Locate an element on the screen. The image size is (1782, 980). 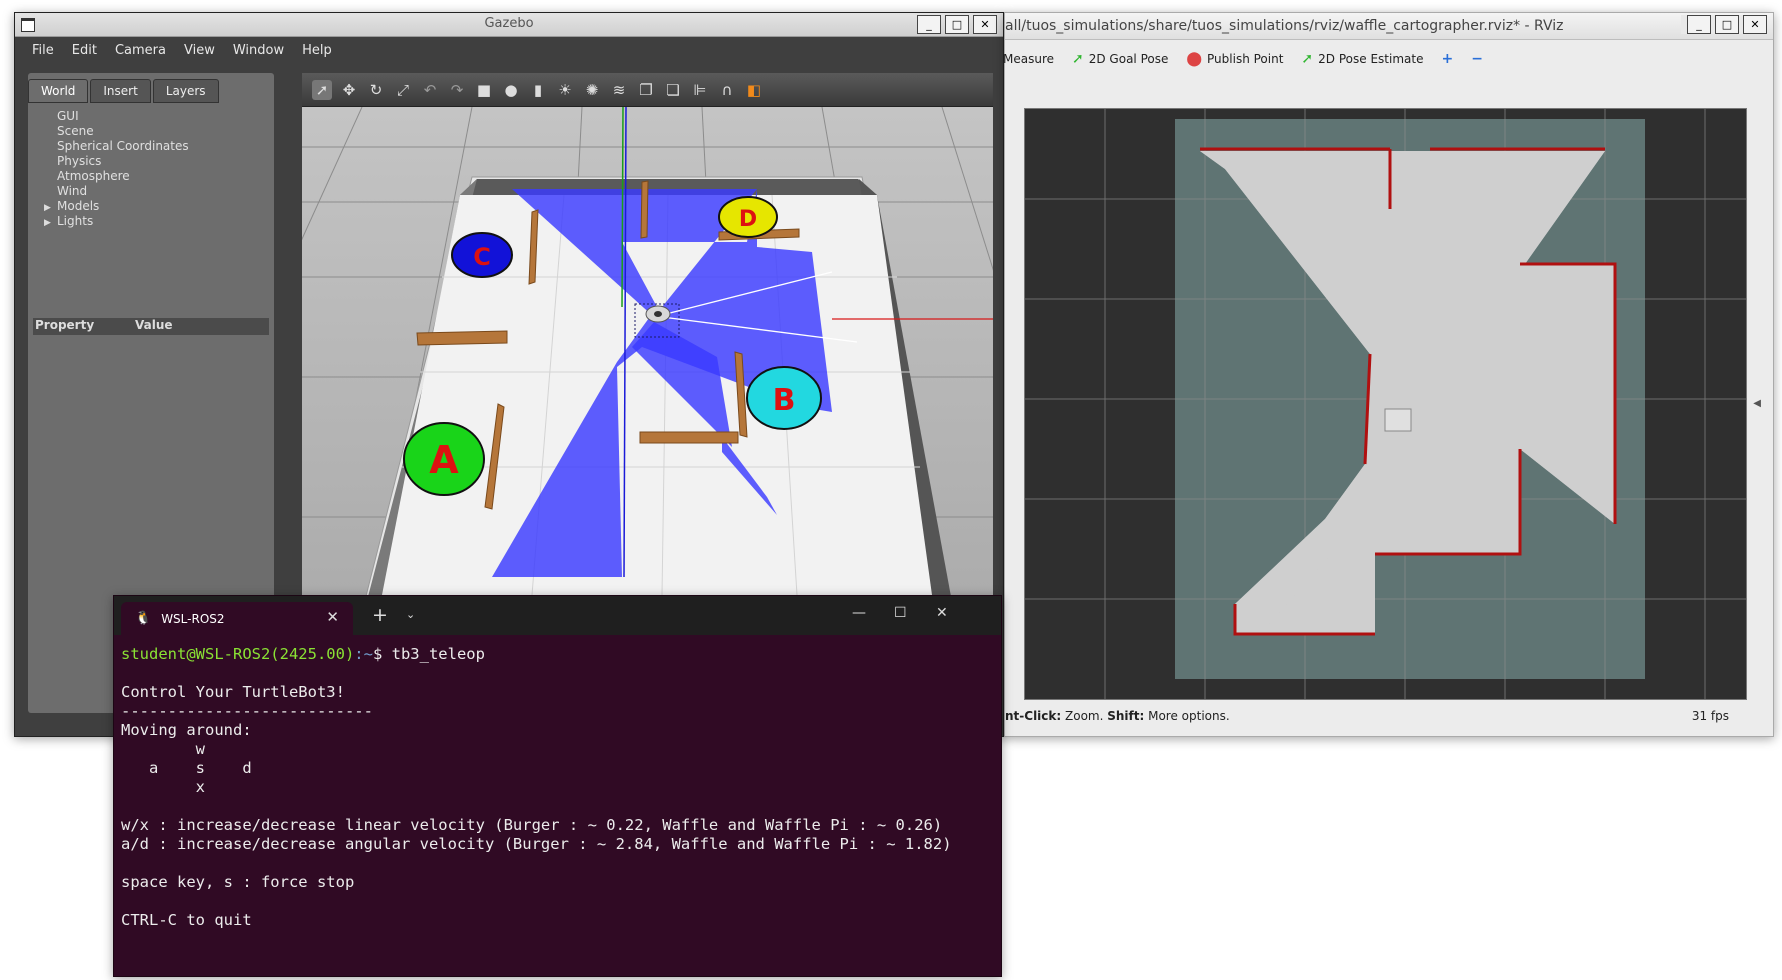
paste-icon: ❏ is located at coordinates (673, 90).